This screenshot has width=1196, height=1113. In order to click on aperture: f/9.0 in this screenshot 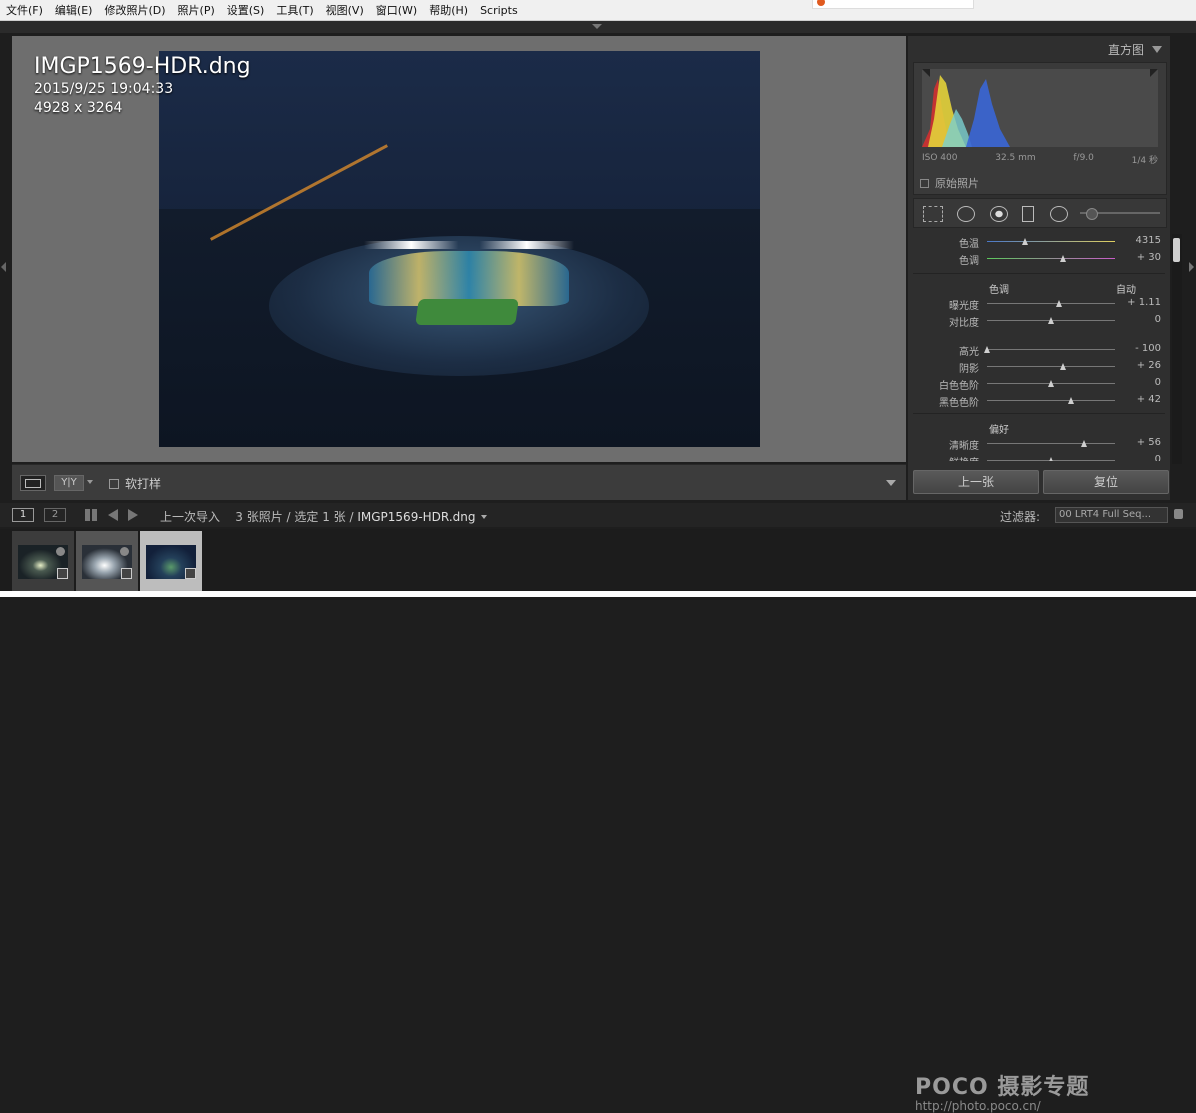, I will do `click(1083, 158)`.